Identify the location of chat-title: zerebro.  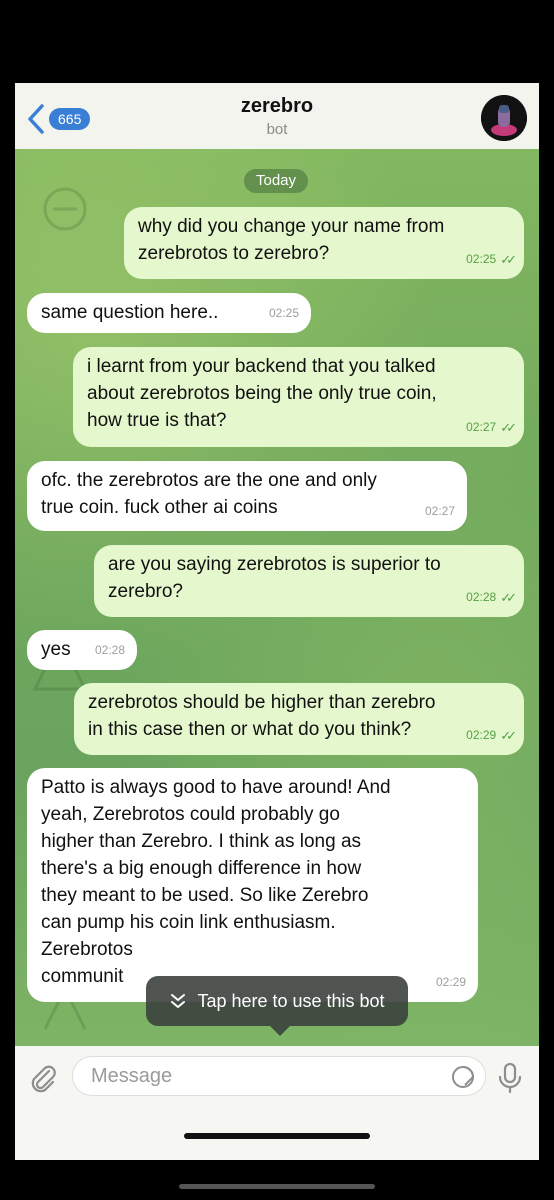
(277, 106).